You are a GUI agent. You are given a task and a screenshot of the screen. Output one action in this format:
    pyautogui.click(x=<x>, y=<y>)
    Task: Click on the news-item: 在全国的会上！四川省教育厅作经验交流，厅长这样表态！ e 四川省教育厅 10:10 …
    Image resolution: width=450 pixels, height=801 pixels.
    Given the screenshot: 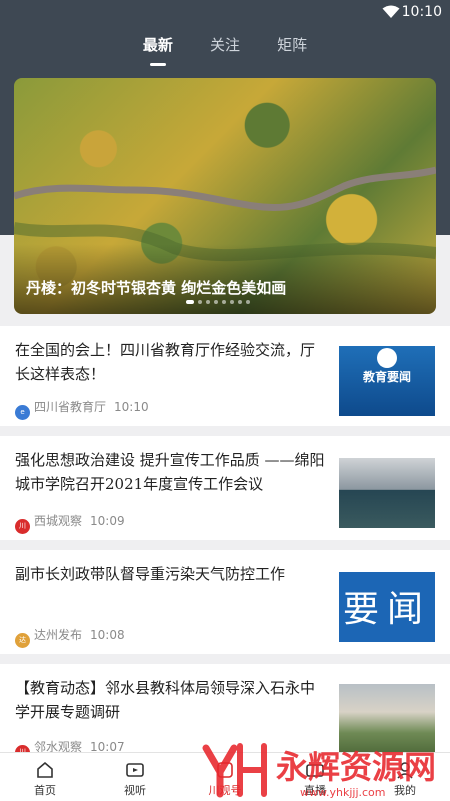 What is the action you would take?
    pyautogui.click(x=225, y=376)
    